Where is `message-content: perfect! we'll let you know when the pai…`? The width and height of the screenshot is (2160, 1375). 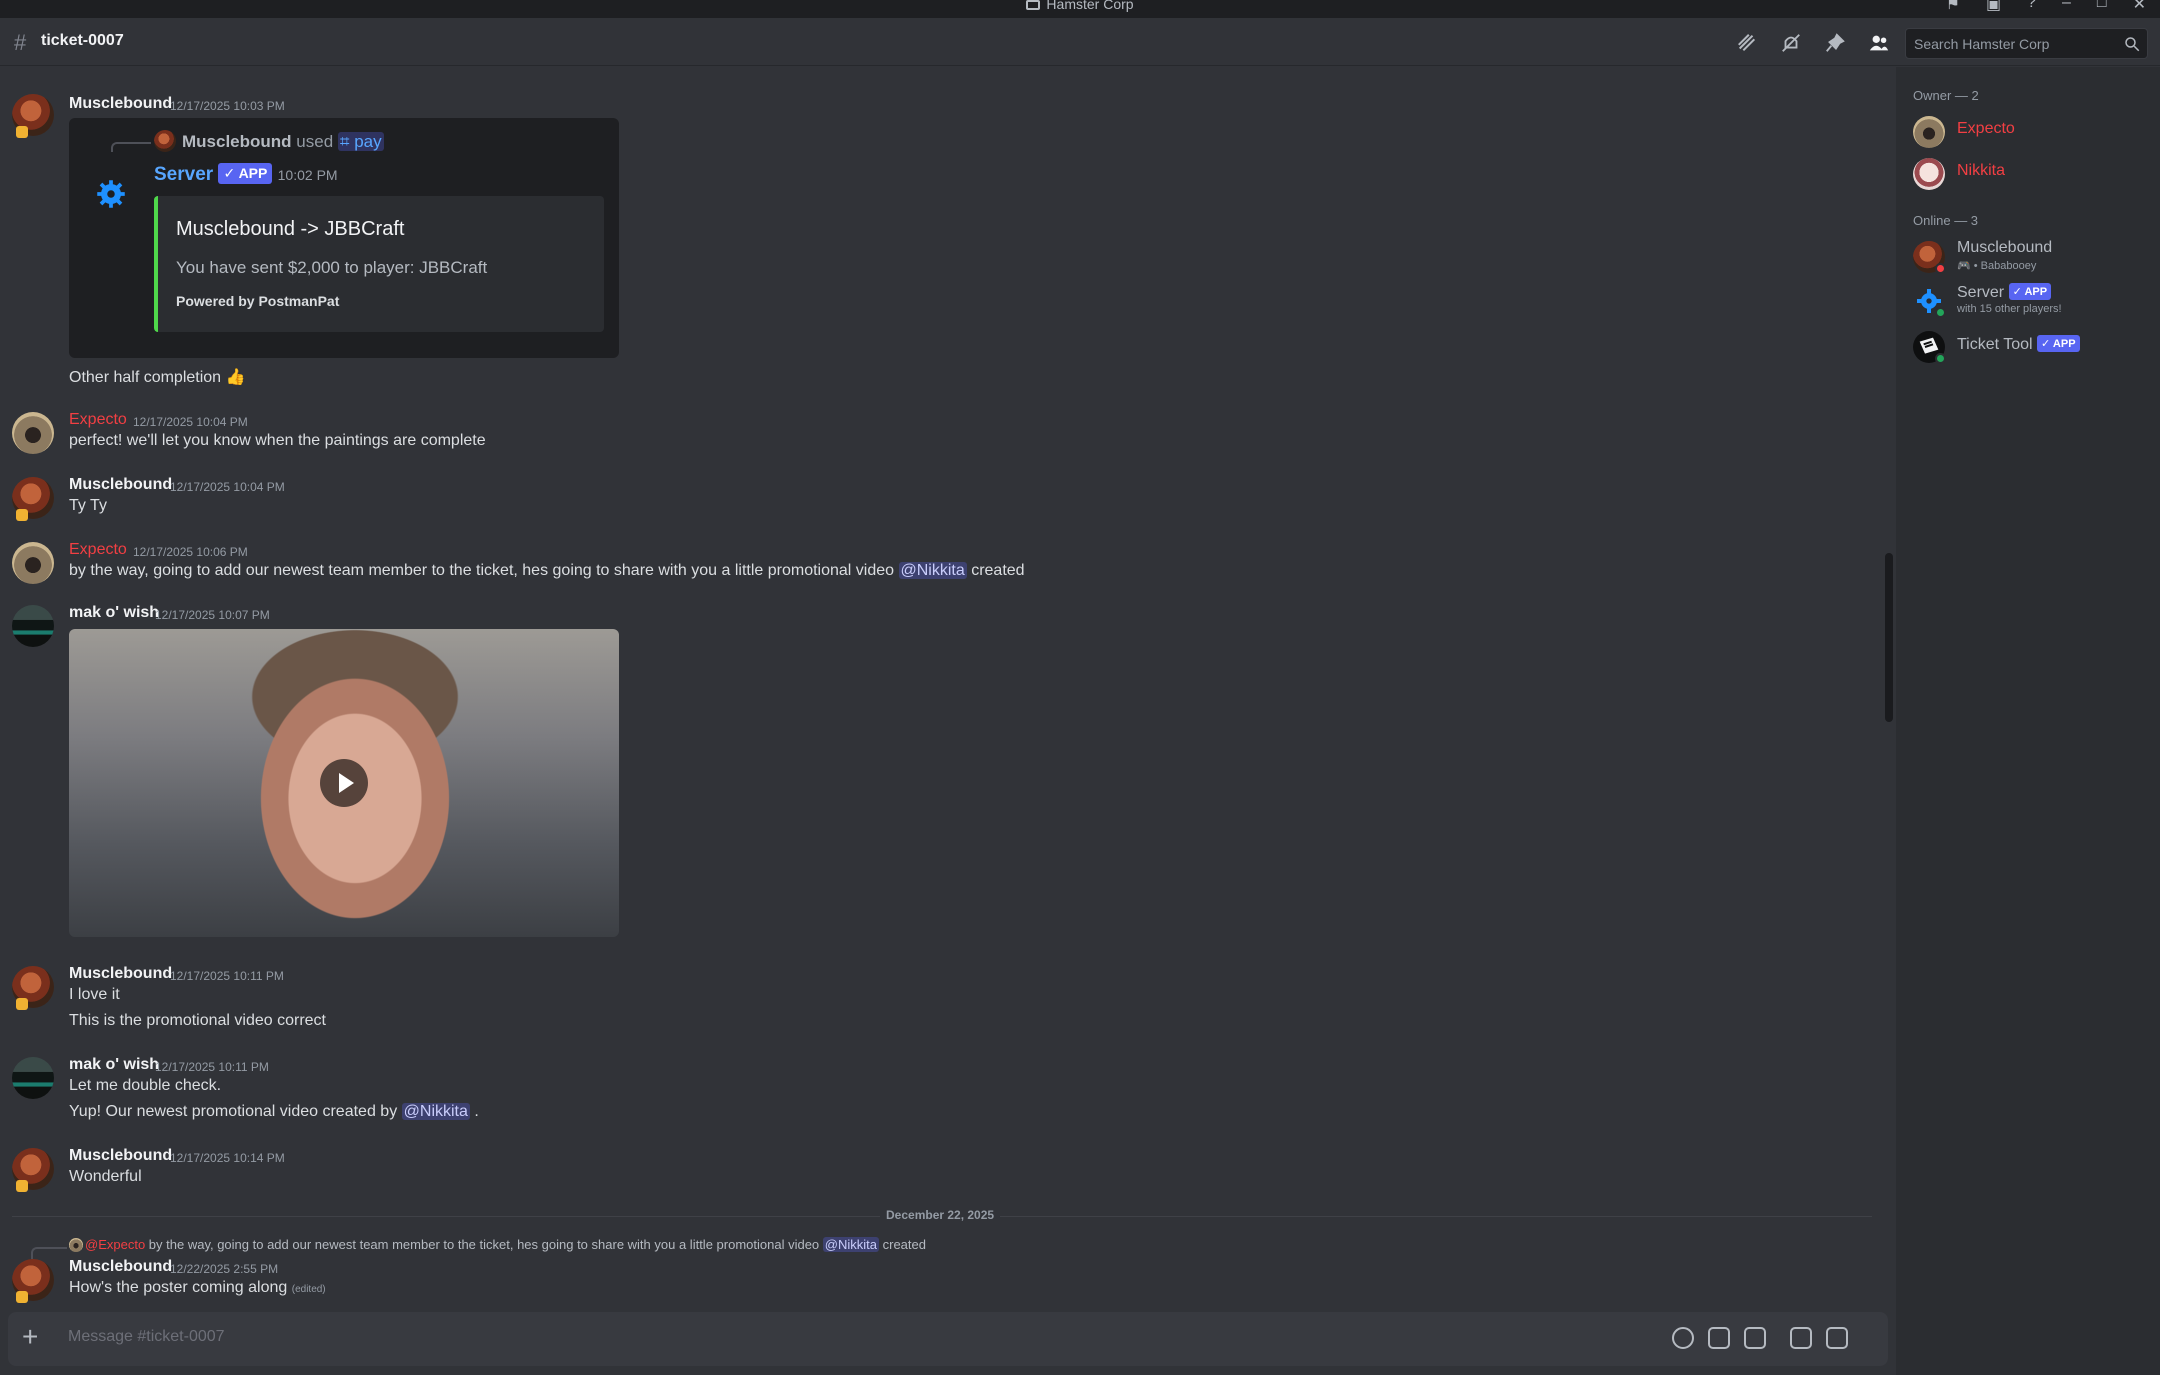 message-content: perfect! we'll let you know when the pai… is located at coordinates (277, 440).